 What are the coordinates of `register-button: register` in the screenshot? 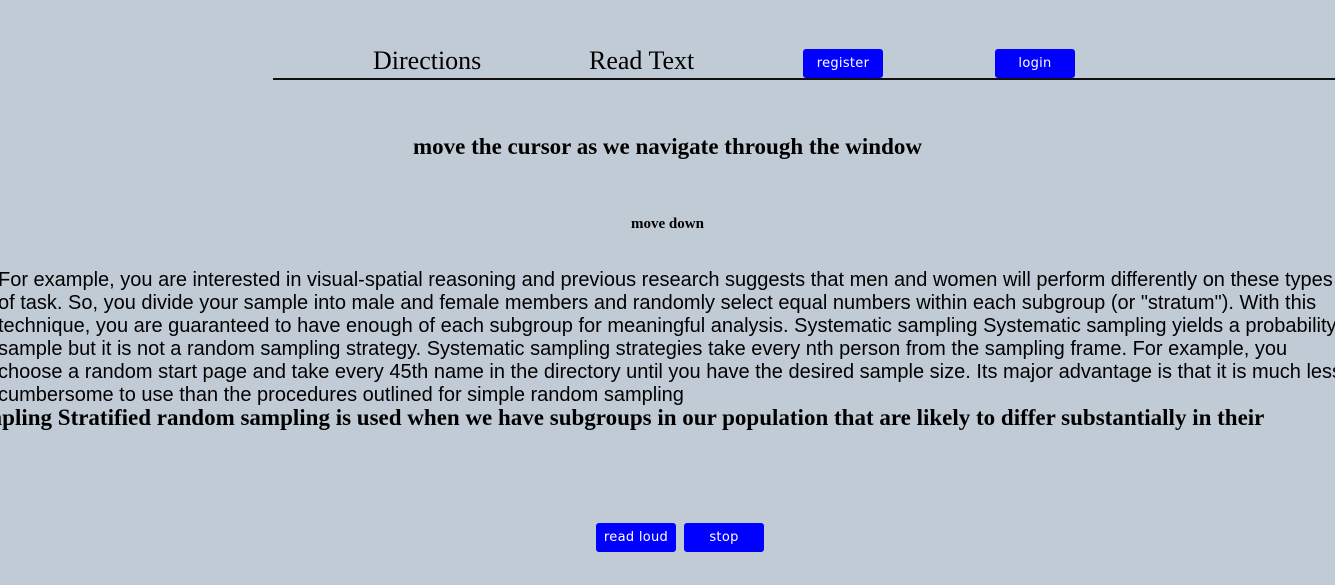 It's located at (843, 63).